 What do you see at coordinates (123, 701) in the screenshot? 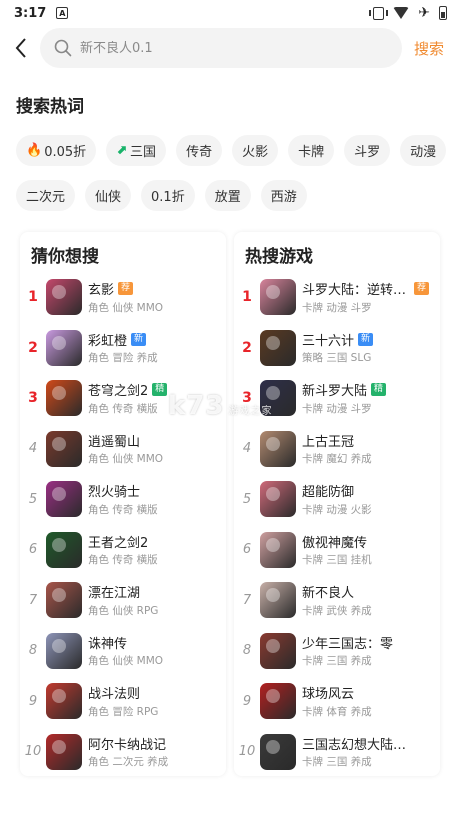
I see `game-row: 9 战斗法则 角色 冒险 RPG` at bounding box center [123, 701].